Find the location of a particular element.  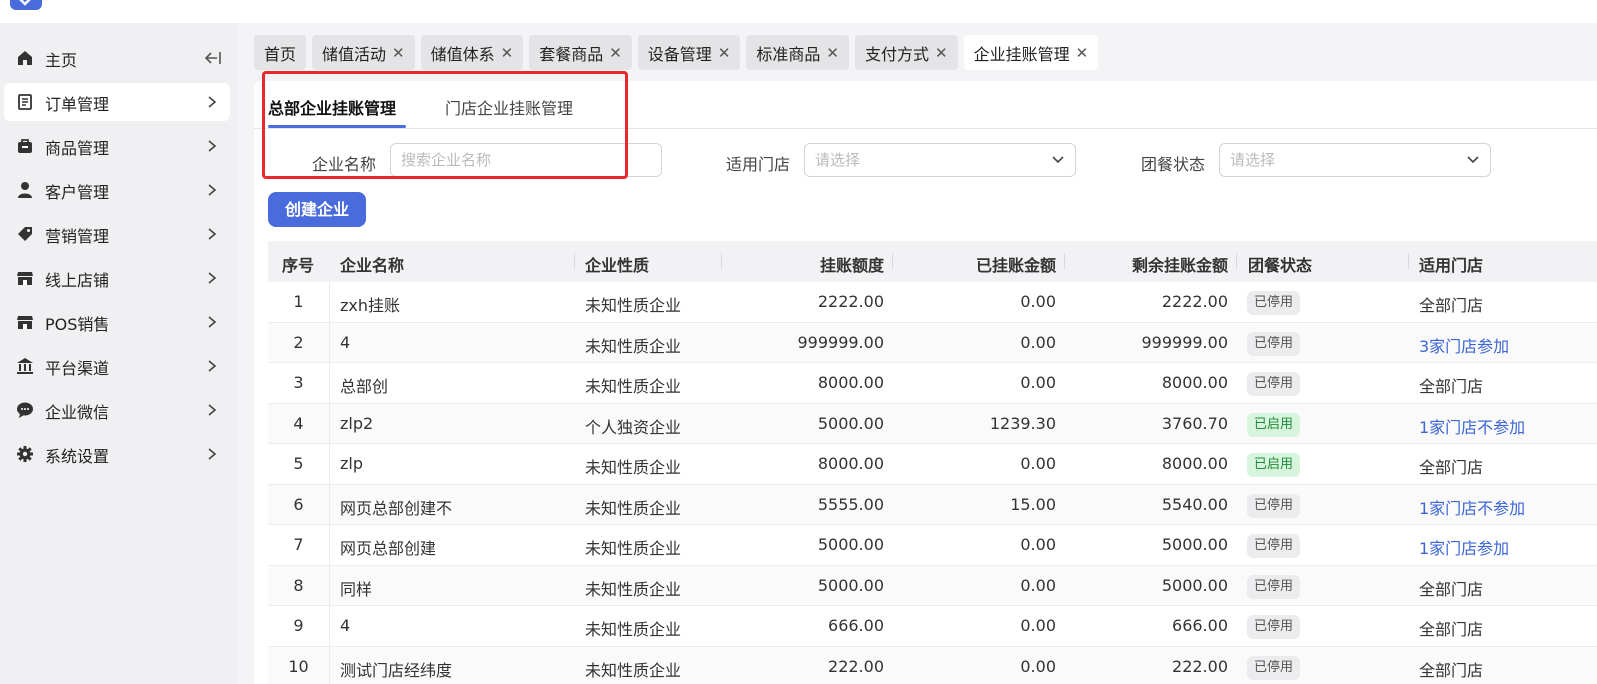

applicable-store-select: 请选择 is located at coordinates (940, 160).